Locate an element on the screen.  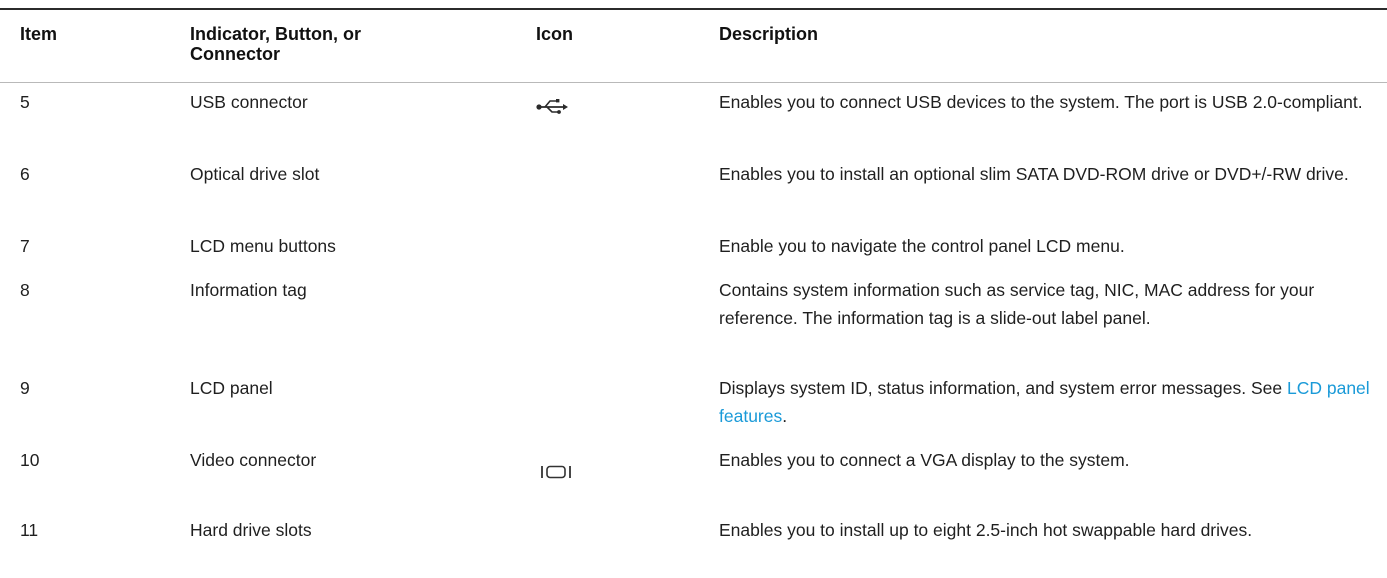
row-item-number: 7 is located at coordinates (25, 246).